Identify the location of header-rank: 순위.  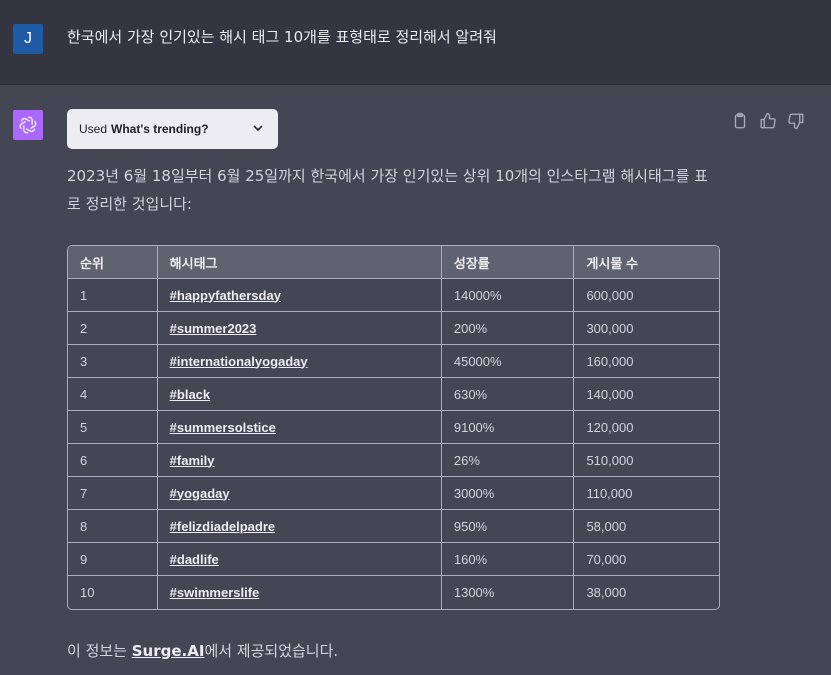
(113, 262).